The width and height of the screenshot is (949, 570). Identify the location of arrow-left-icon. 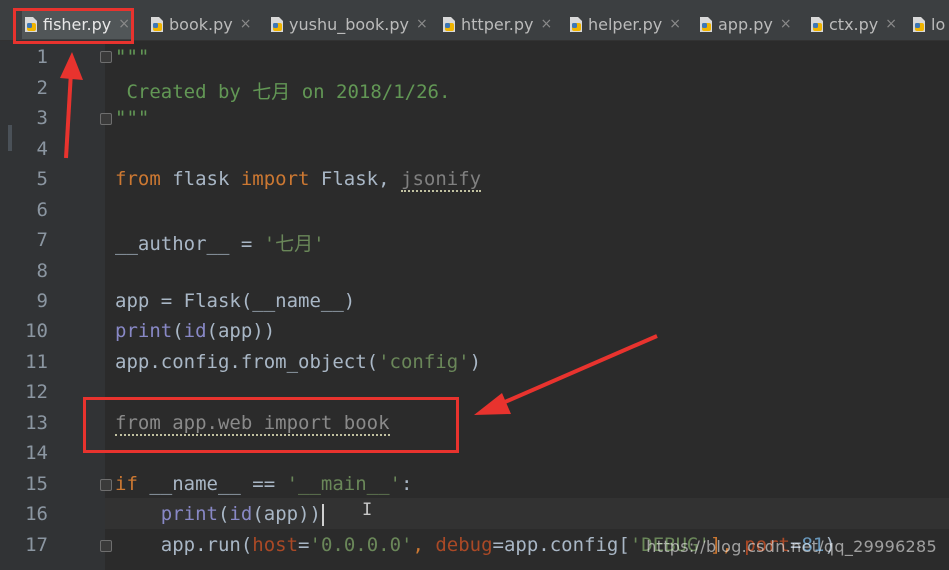
(566, 374).